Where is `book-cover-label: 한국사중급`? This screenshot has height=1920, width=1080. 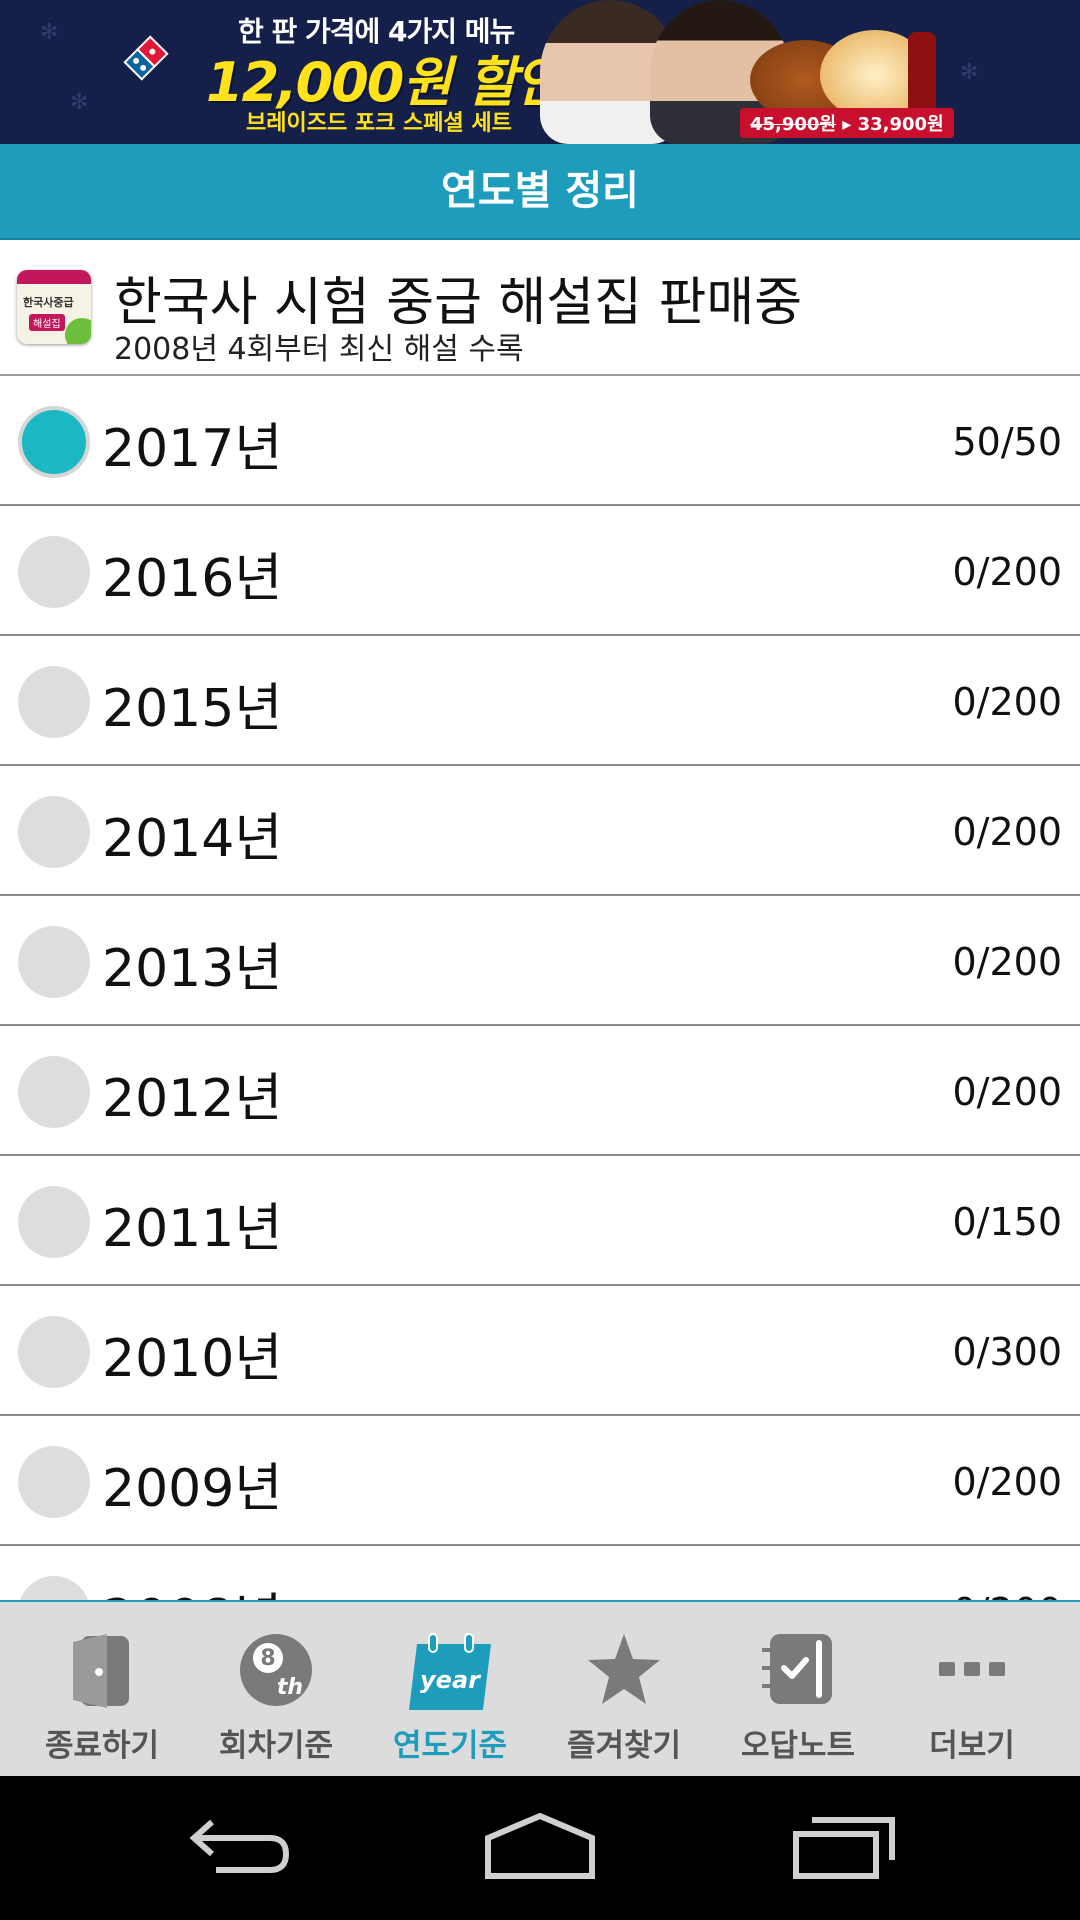 book-cover-label: 한국사중급 is located at coordinates (48, 302).